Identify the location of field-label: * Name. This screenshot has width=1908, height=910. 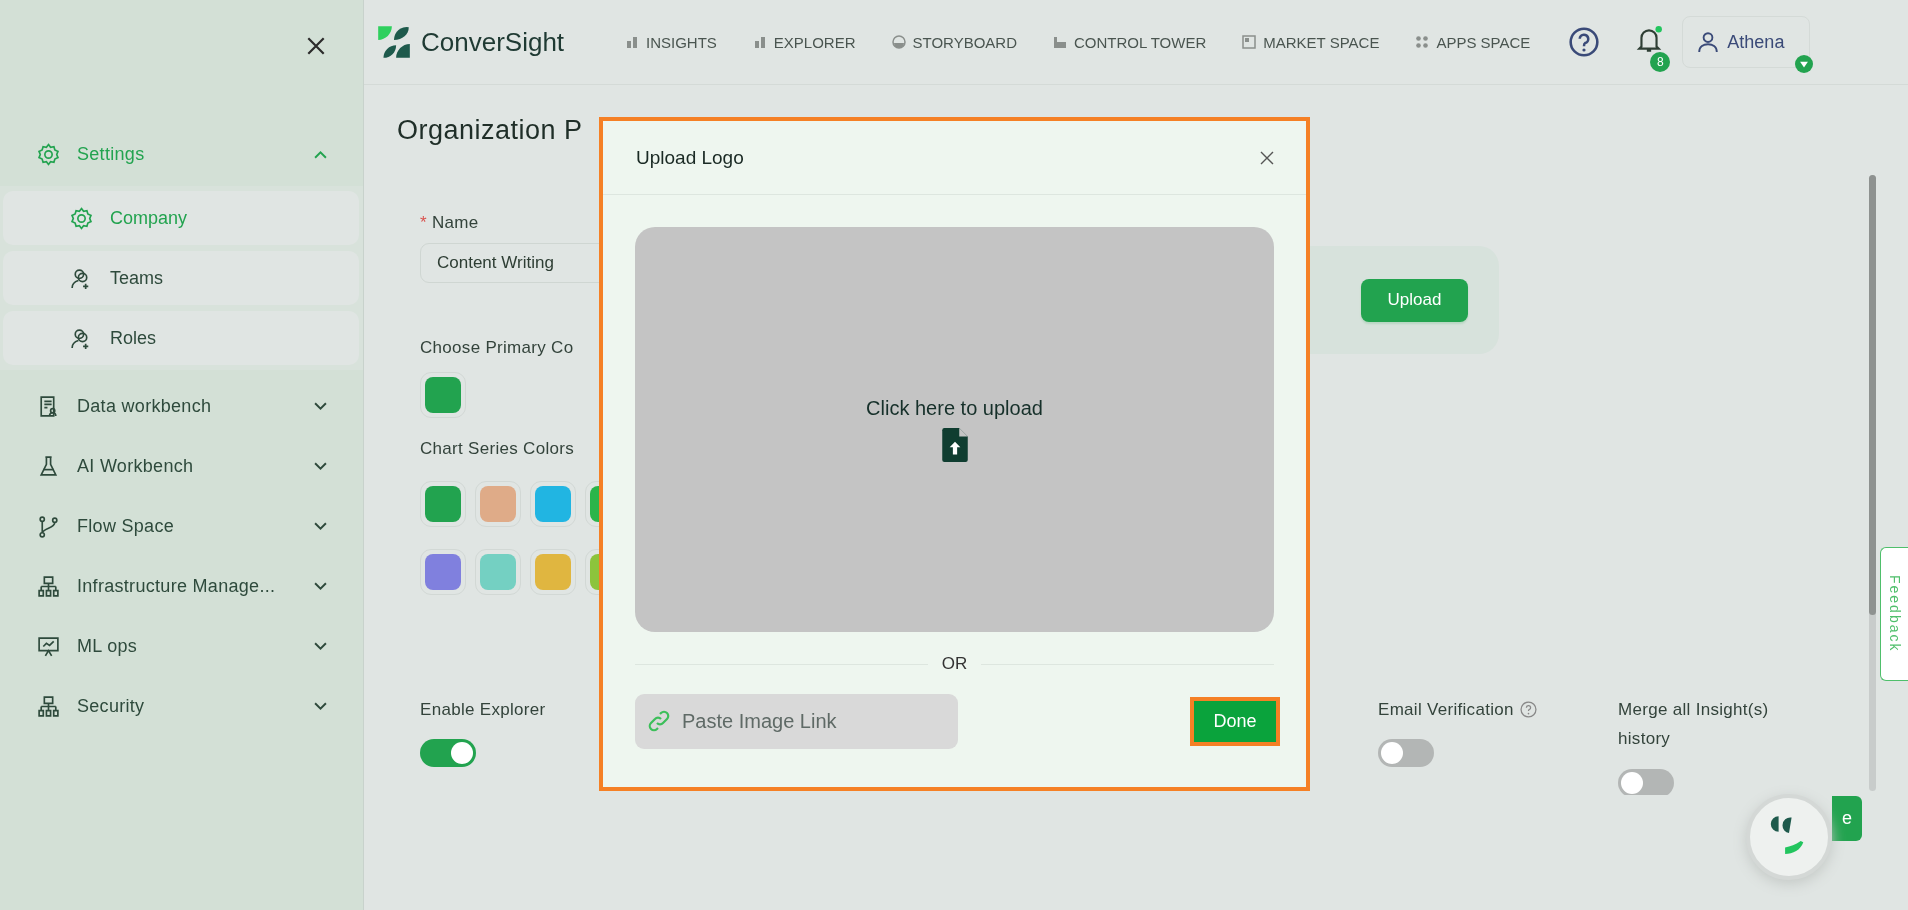
(449, 223).